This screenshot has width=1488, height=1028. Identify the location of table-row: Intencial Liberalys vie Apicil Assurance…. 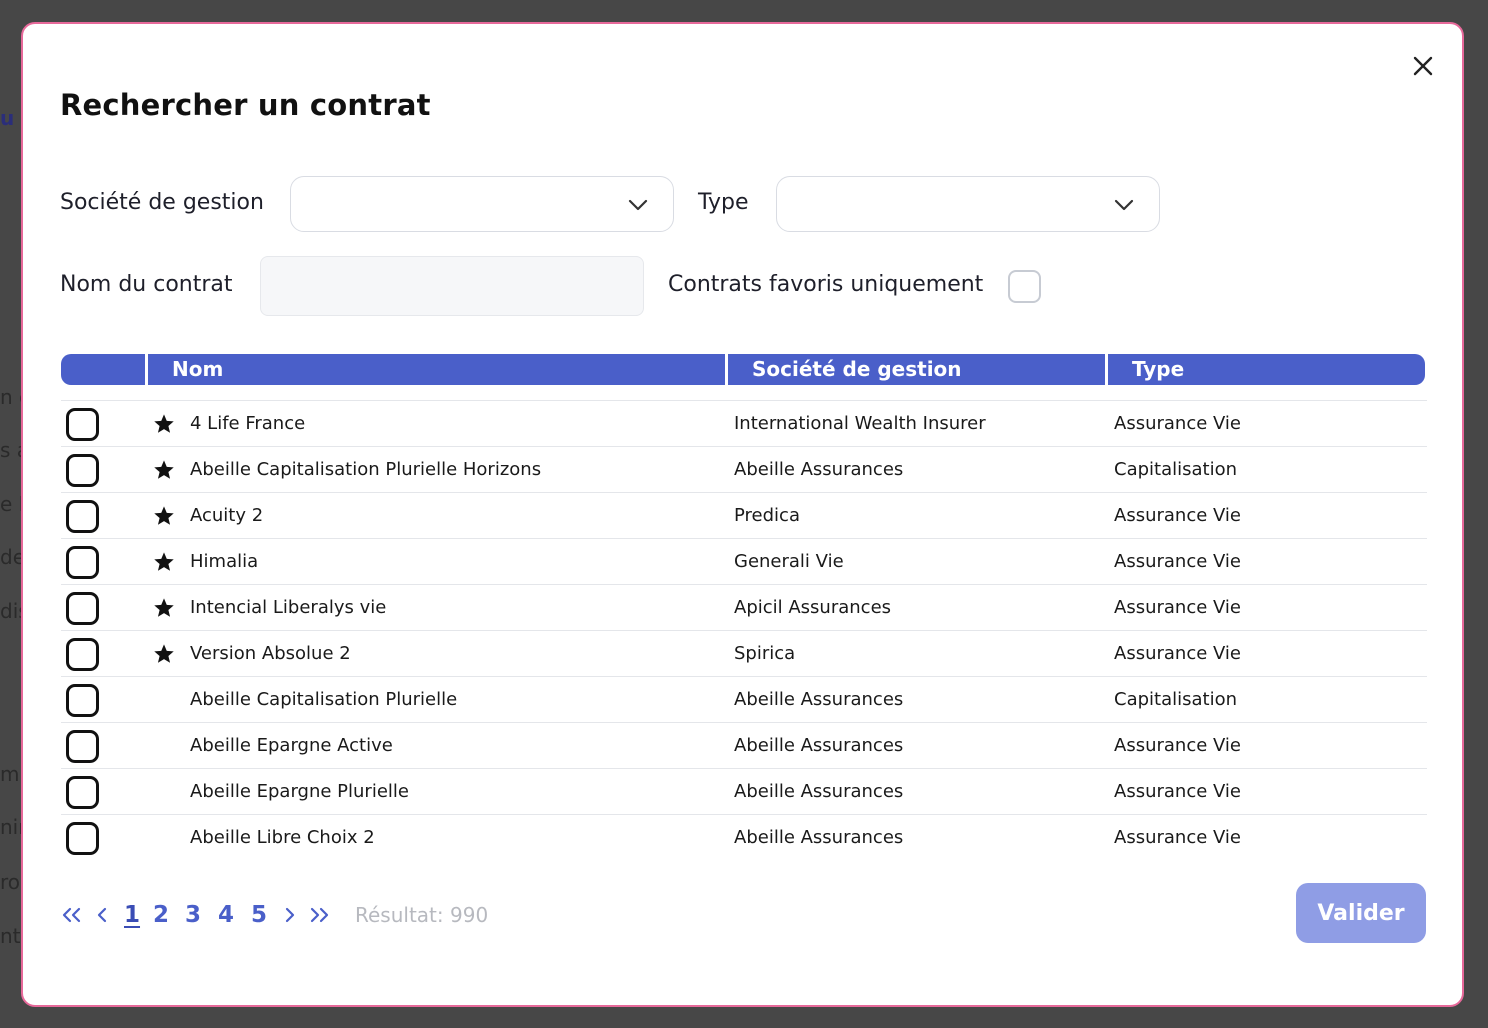
(744, 607).